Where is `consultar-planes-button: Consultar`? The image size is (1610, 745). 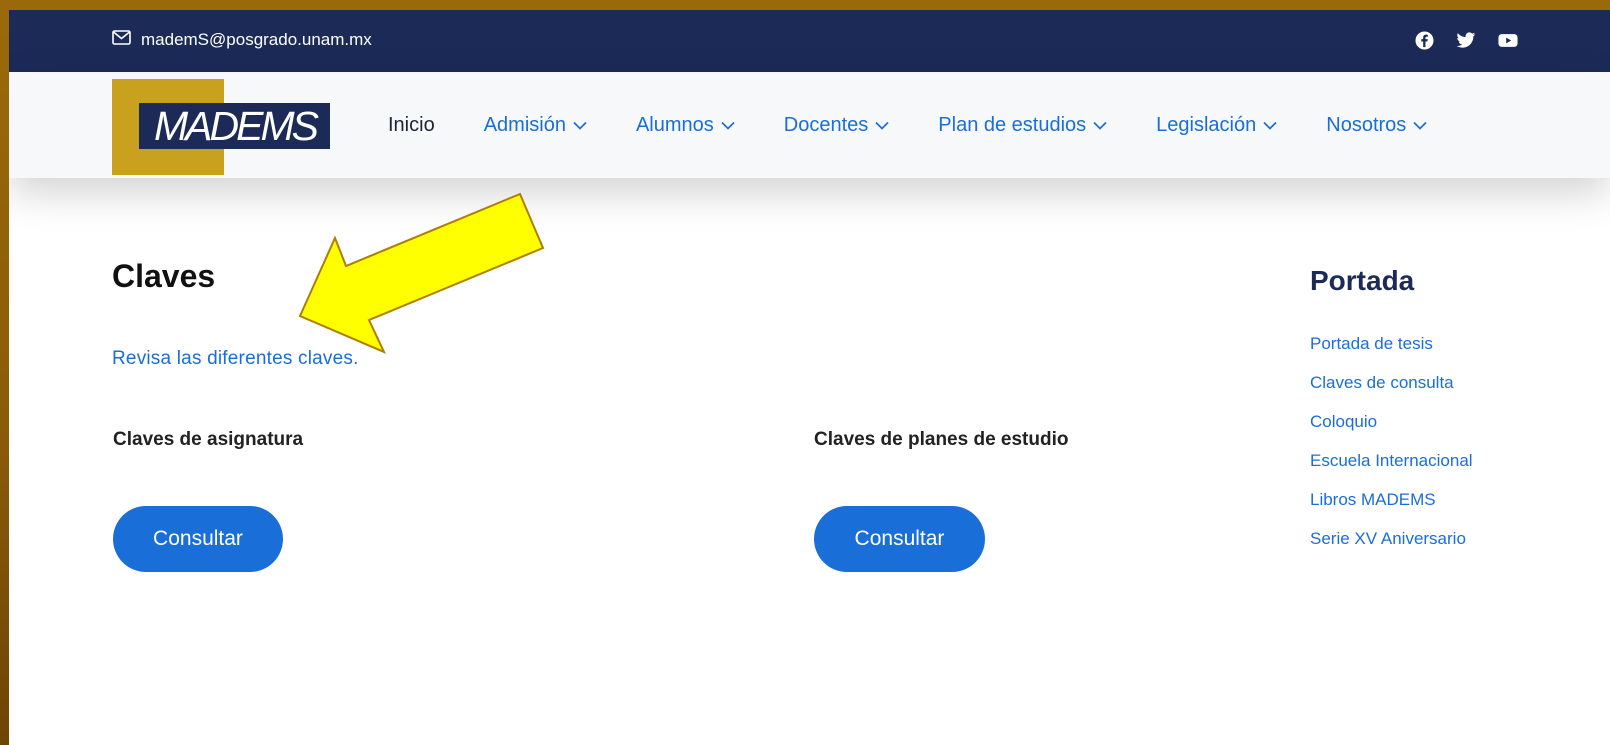 consultar-planes-button: Consultar is located at coordinates (899, 539).